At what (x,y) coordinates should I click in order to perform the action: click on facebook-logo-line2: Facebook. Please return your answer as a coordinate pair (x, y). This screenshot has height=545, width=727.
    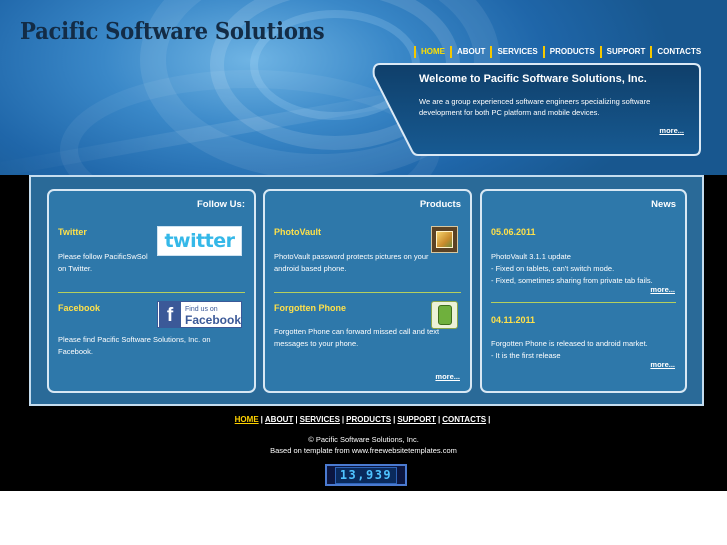
    Looking at the image, I should click on (212, 319).